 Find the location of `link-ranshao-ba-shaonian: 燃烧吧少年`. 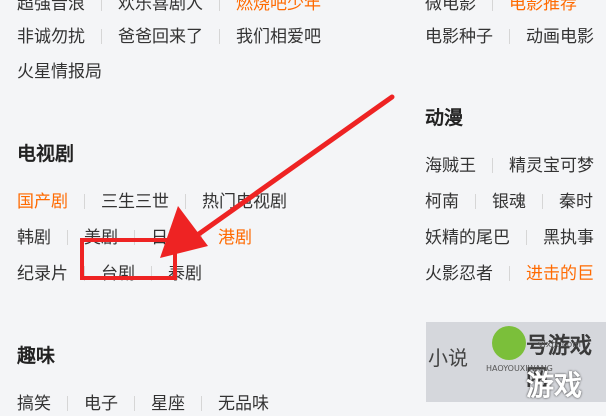

link-ranshao-ba-shaonian: 燃烧吧少年 is located at coordinates (278, 8).